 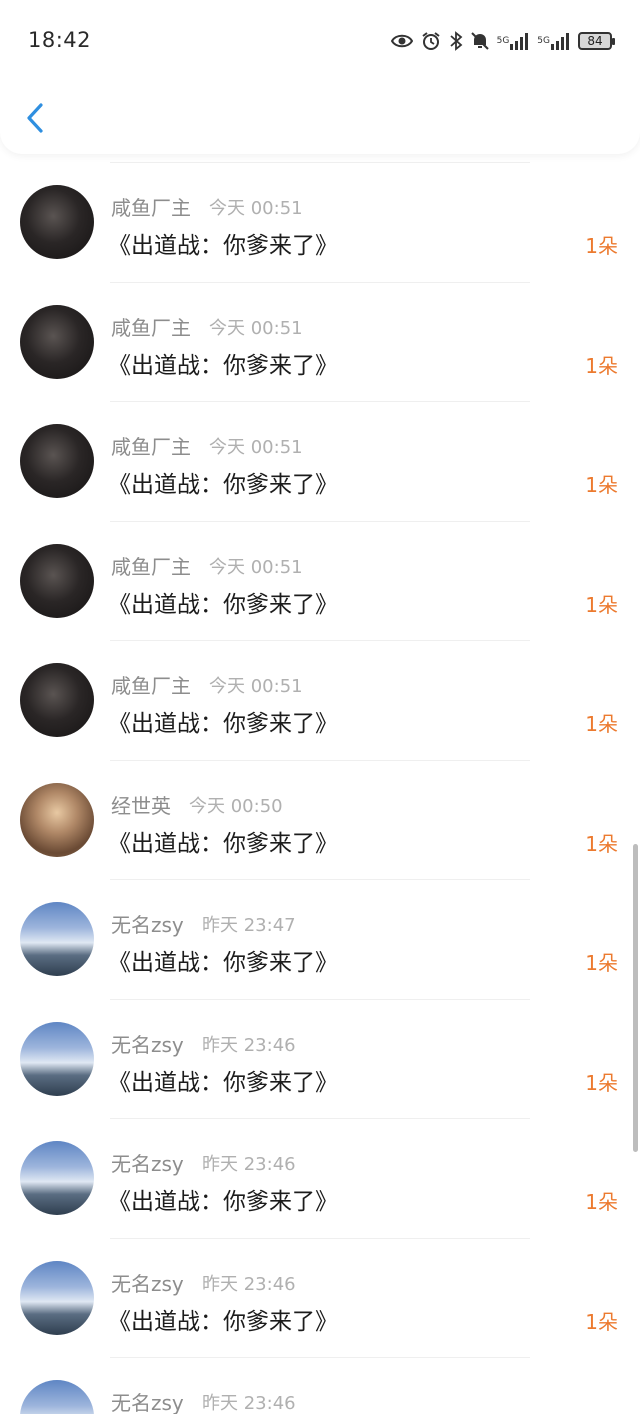 I want to click on user-name: 经世英, so click(x=141, y=804).